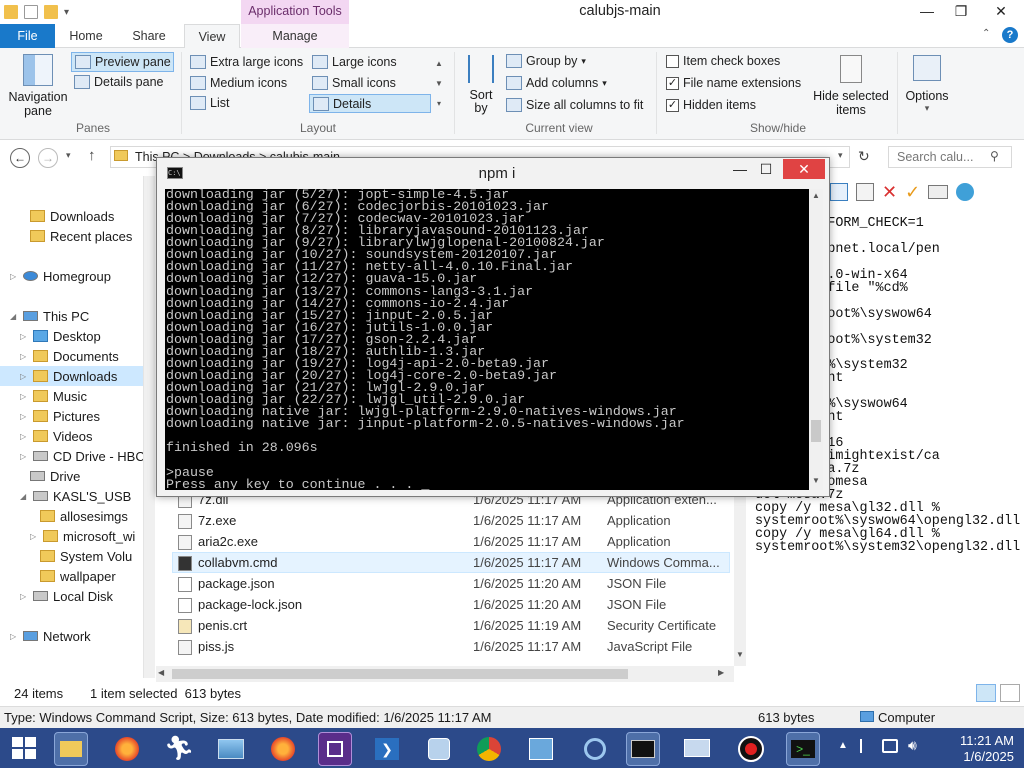 The image size is (1024, 768). Describe the element at coordinates (574, 105) in the screenshot. I see `size-all-columns-button: Size all columns to fit` at that location.